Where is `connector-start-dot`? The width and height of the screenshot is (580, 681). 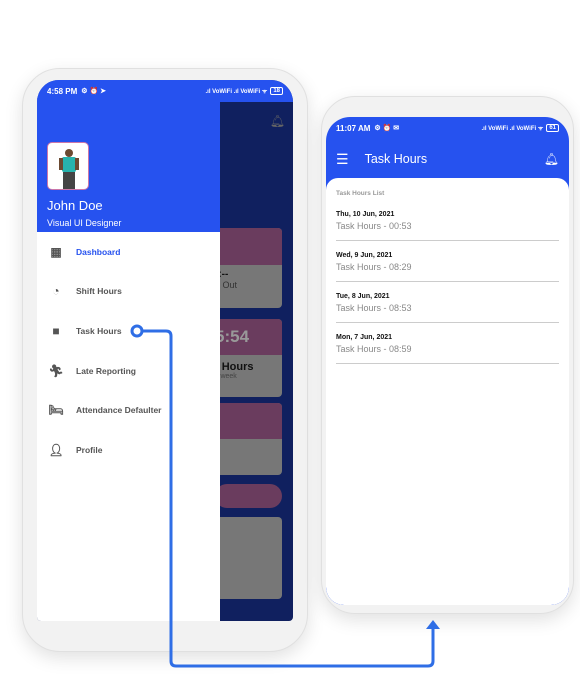 connector-start-dot is located at coordinates (137, 331).